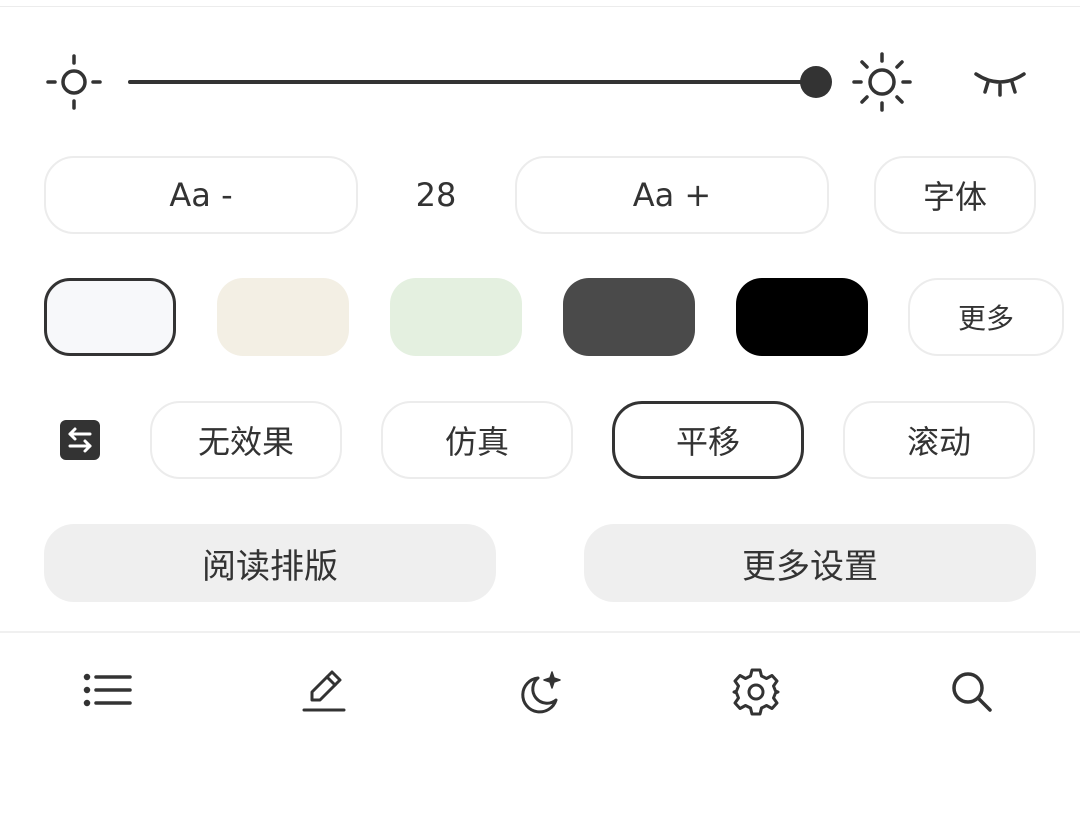 The height and width of the screenshot is (835, 1080). I want to click on font-decrease-button: Aa -, so click(201, 195).